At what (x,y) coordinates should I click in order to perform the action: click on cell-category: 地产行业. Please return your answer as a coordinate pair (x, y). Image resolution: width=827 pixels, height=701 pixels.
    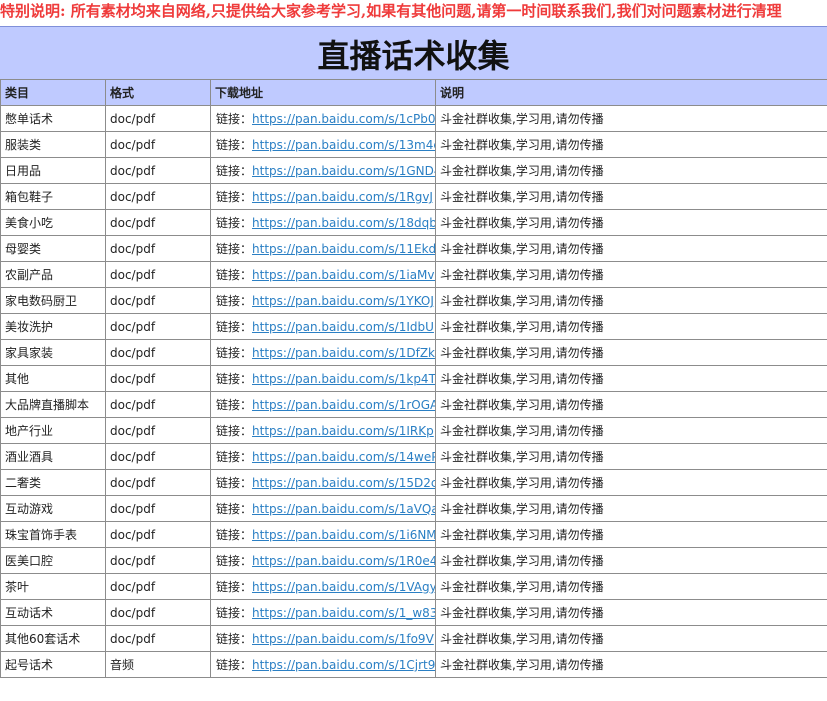
    Looking at the image, I should click on (53, 430).